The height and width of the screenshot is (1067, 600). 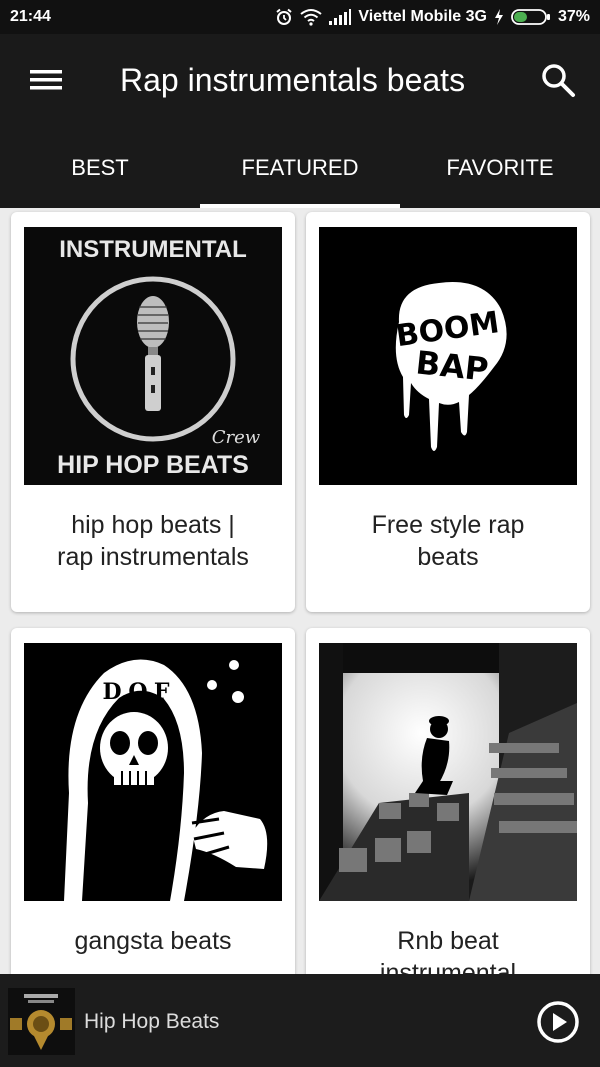 What do you see at coordinates (311, 17) in the screenshot?
I see `wifi-icon` at bounding box center [311, 17].